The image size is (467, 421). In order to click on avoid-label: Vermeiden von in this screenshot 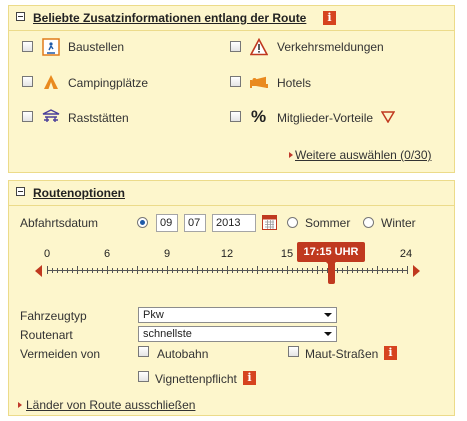, I will do `click(60, 354)`.